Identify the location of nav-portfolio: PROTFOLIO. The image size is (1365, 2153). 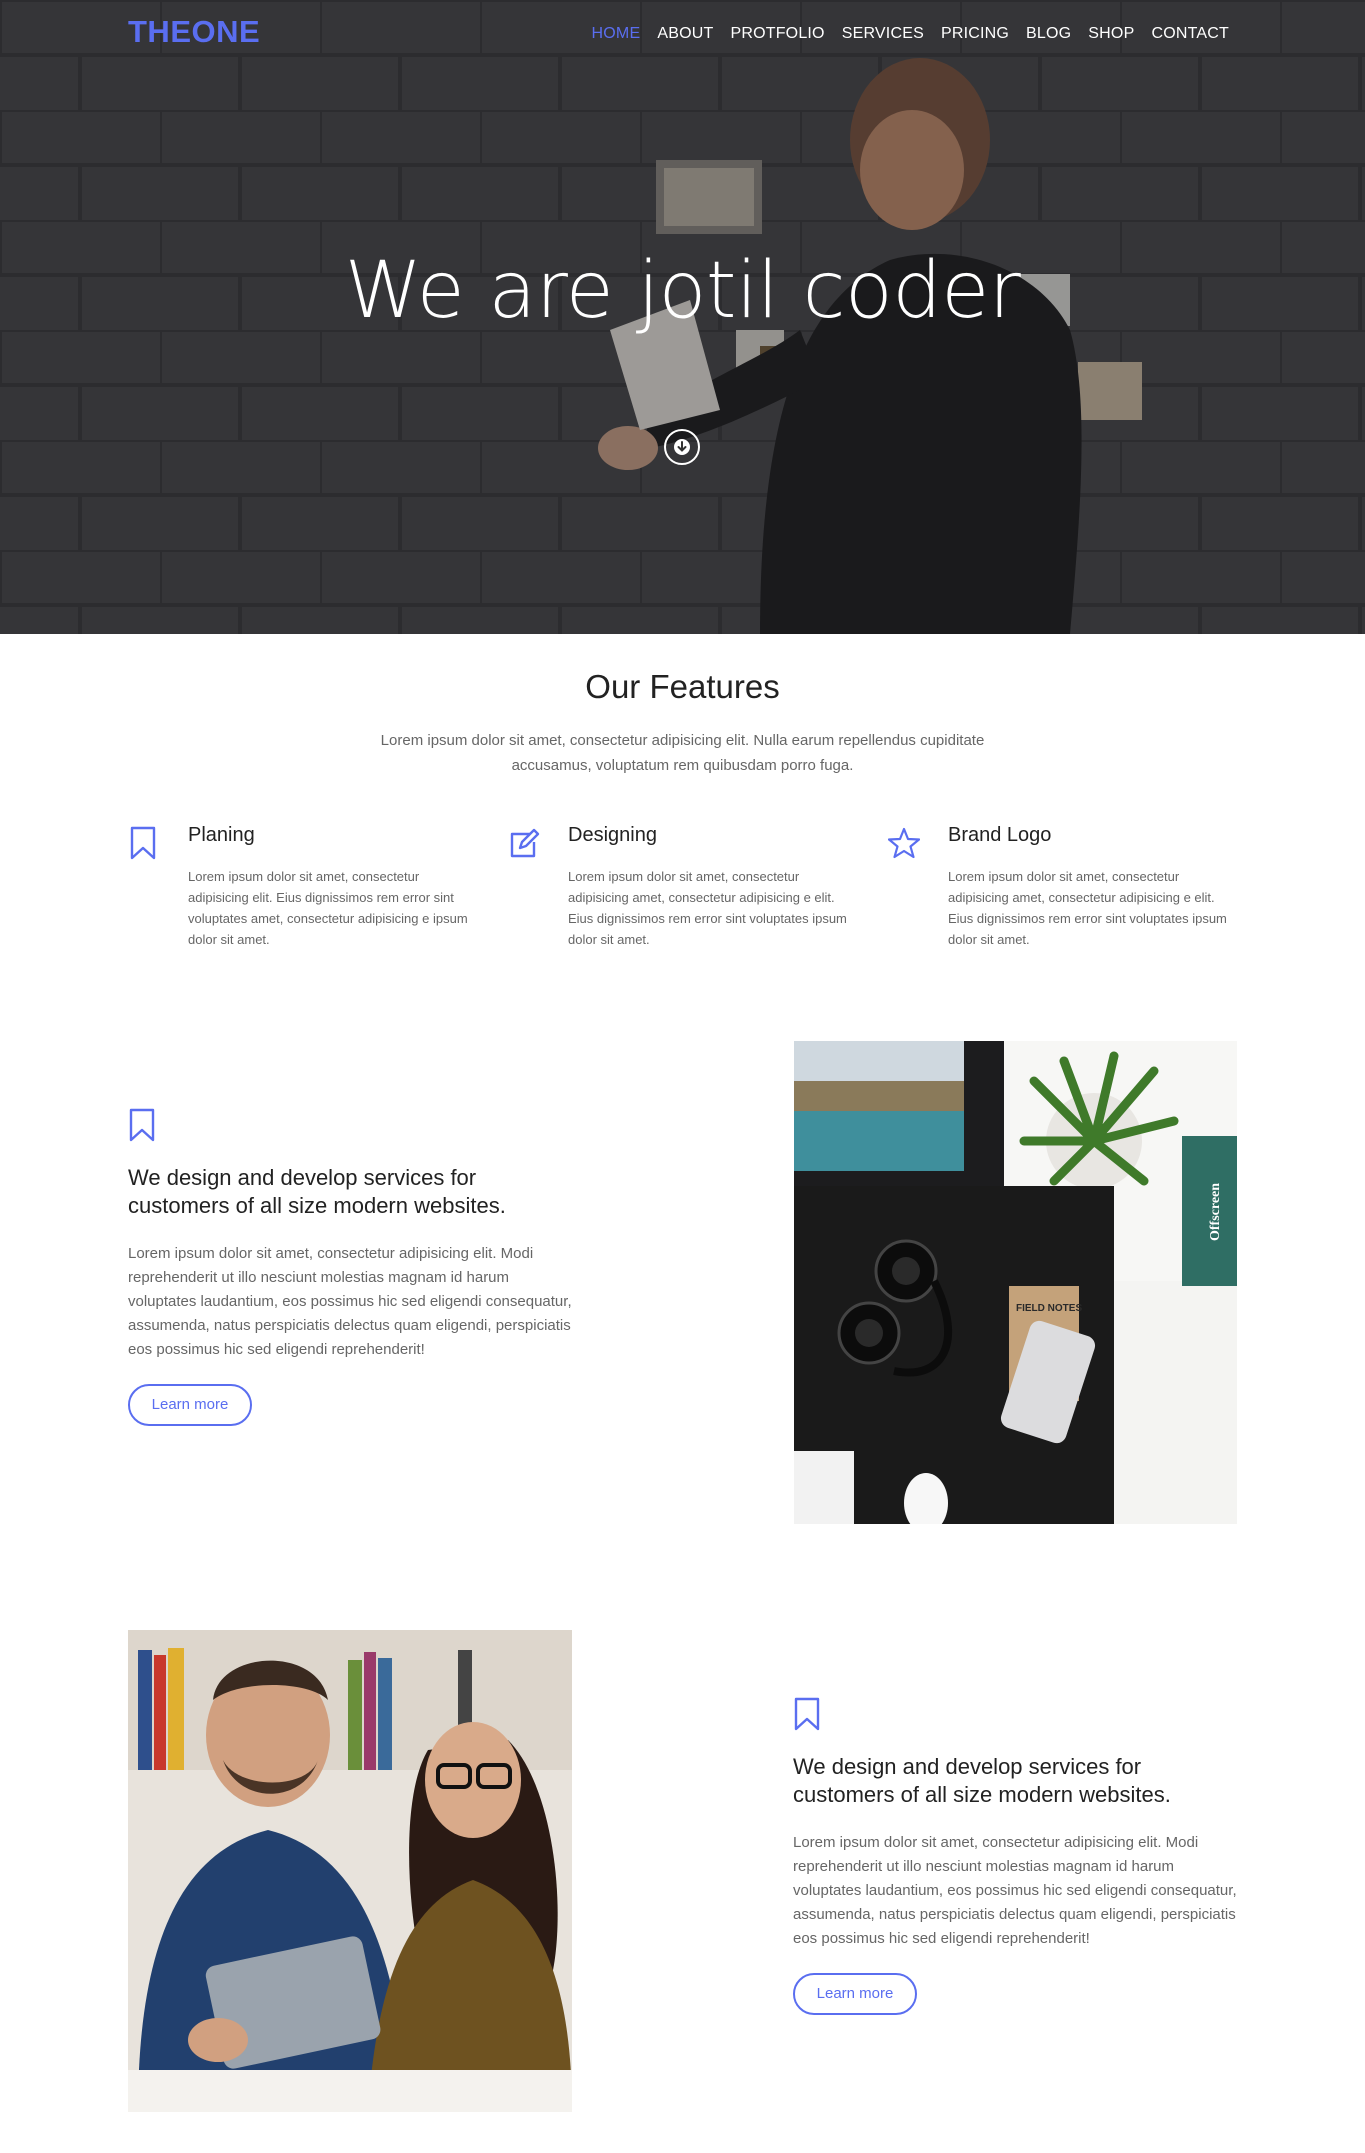
(777, 34).